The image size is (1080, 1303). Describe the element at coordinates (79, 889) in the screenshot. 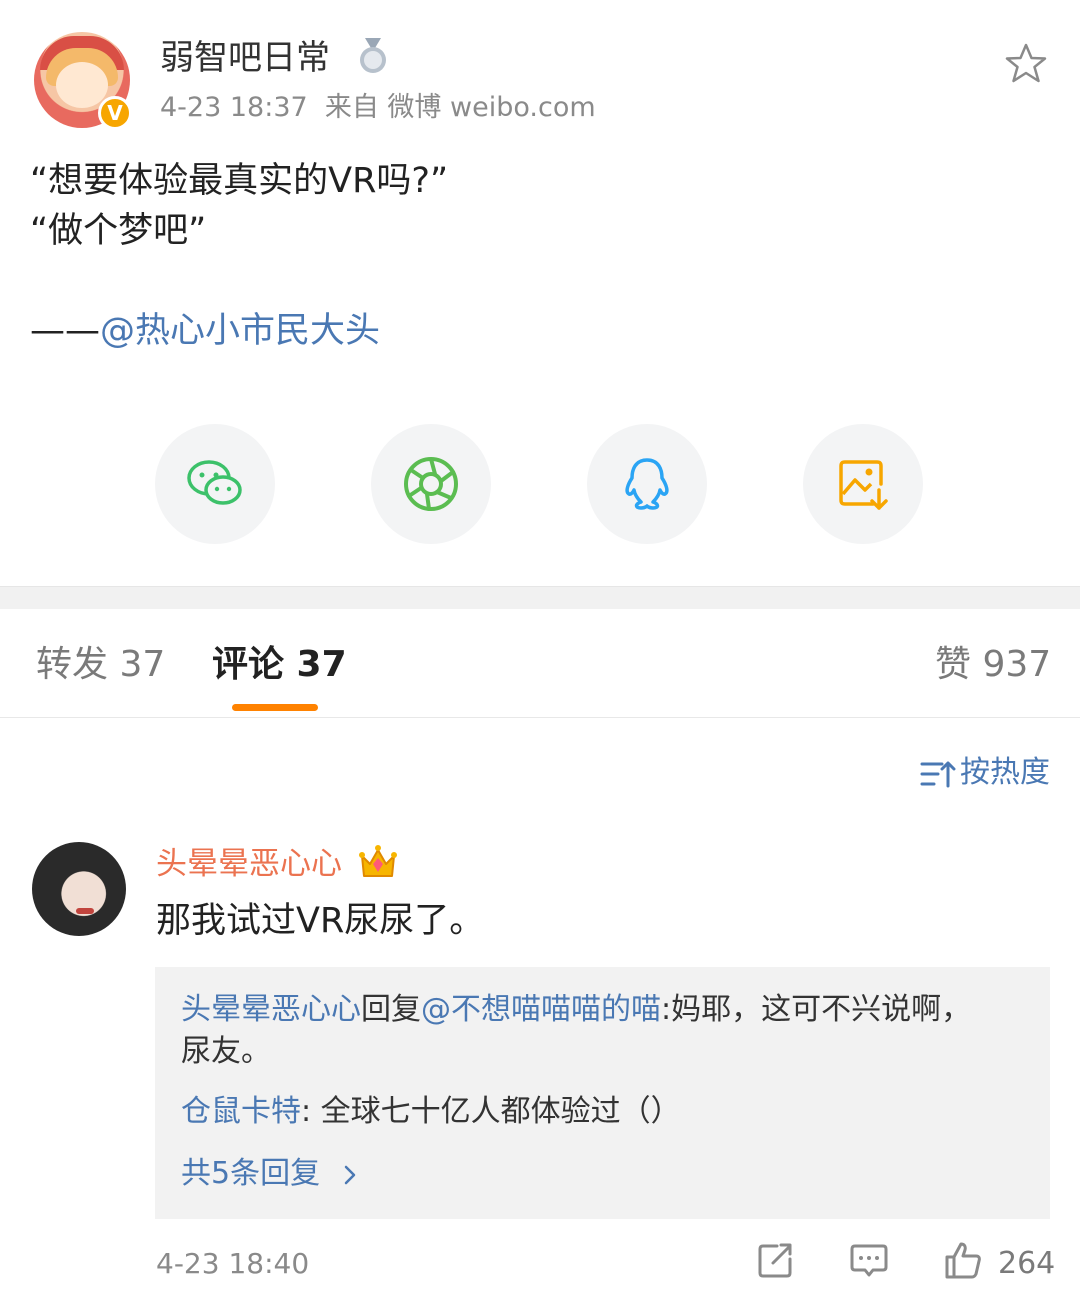

I see `commenter-avatar` at that location.